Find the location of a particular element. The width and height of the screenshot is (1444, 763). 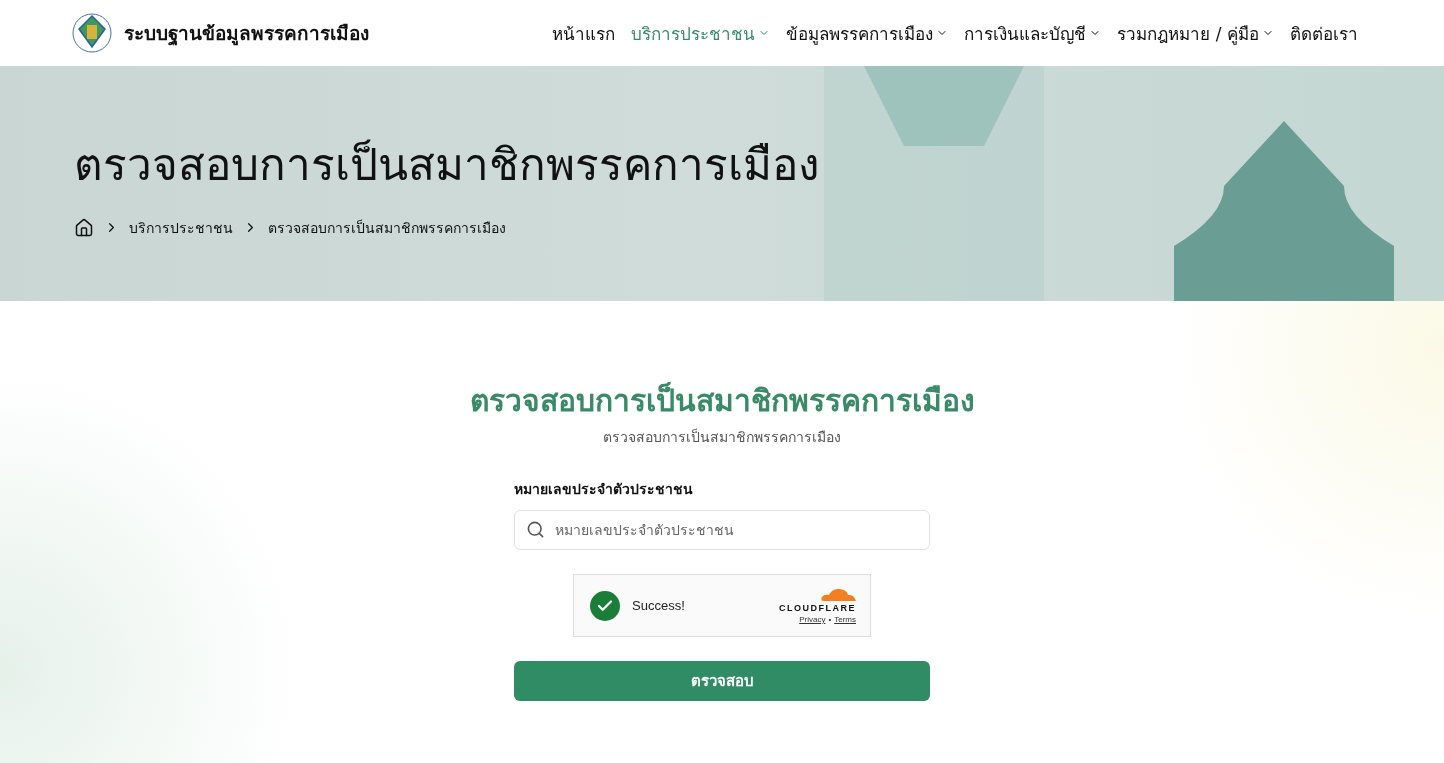

captcha-status: Success! is located at coordinates (659, 605).